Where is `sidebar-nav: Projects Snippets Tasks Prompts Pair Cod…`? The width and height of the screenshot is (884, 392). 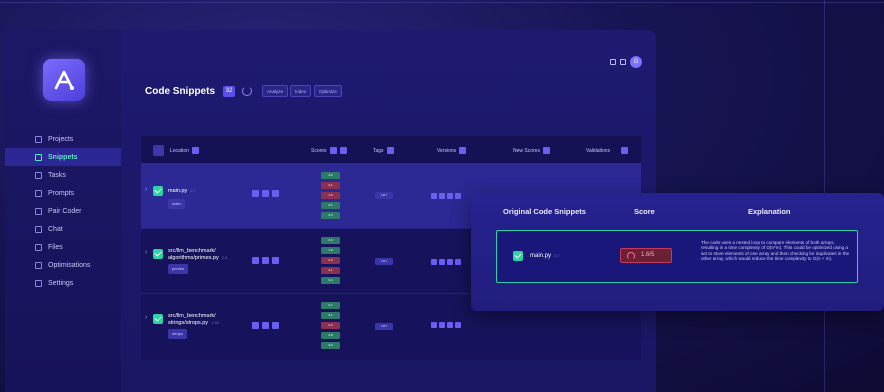
sidebar-nav: Projects Snippets Tasks Prompts Pair Cod… is located at coordinates (63, 211).